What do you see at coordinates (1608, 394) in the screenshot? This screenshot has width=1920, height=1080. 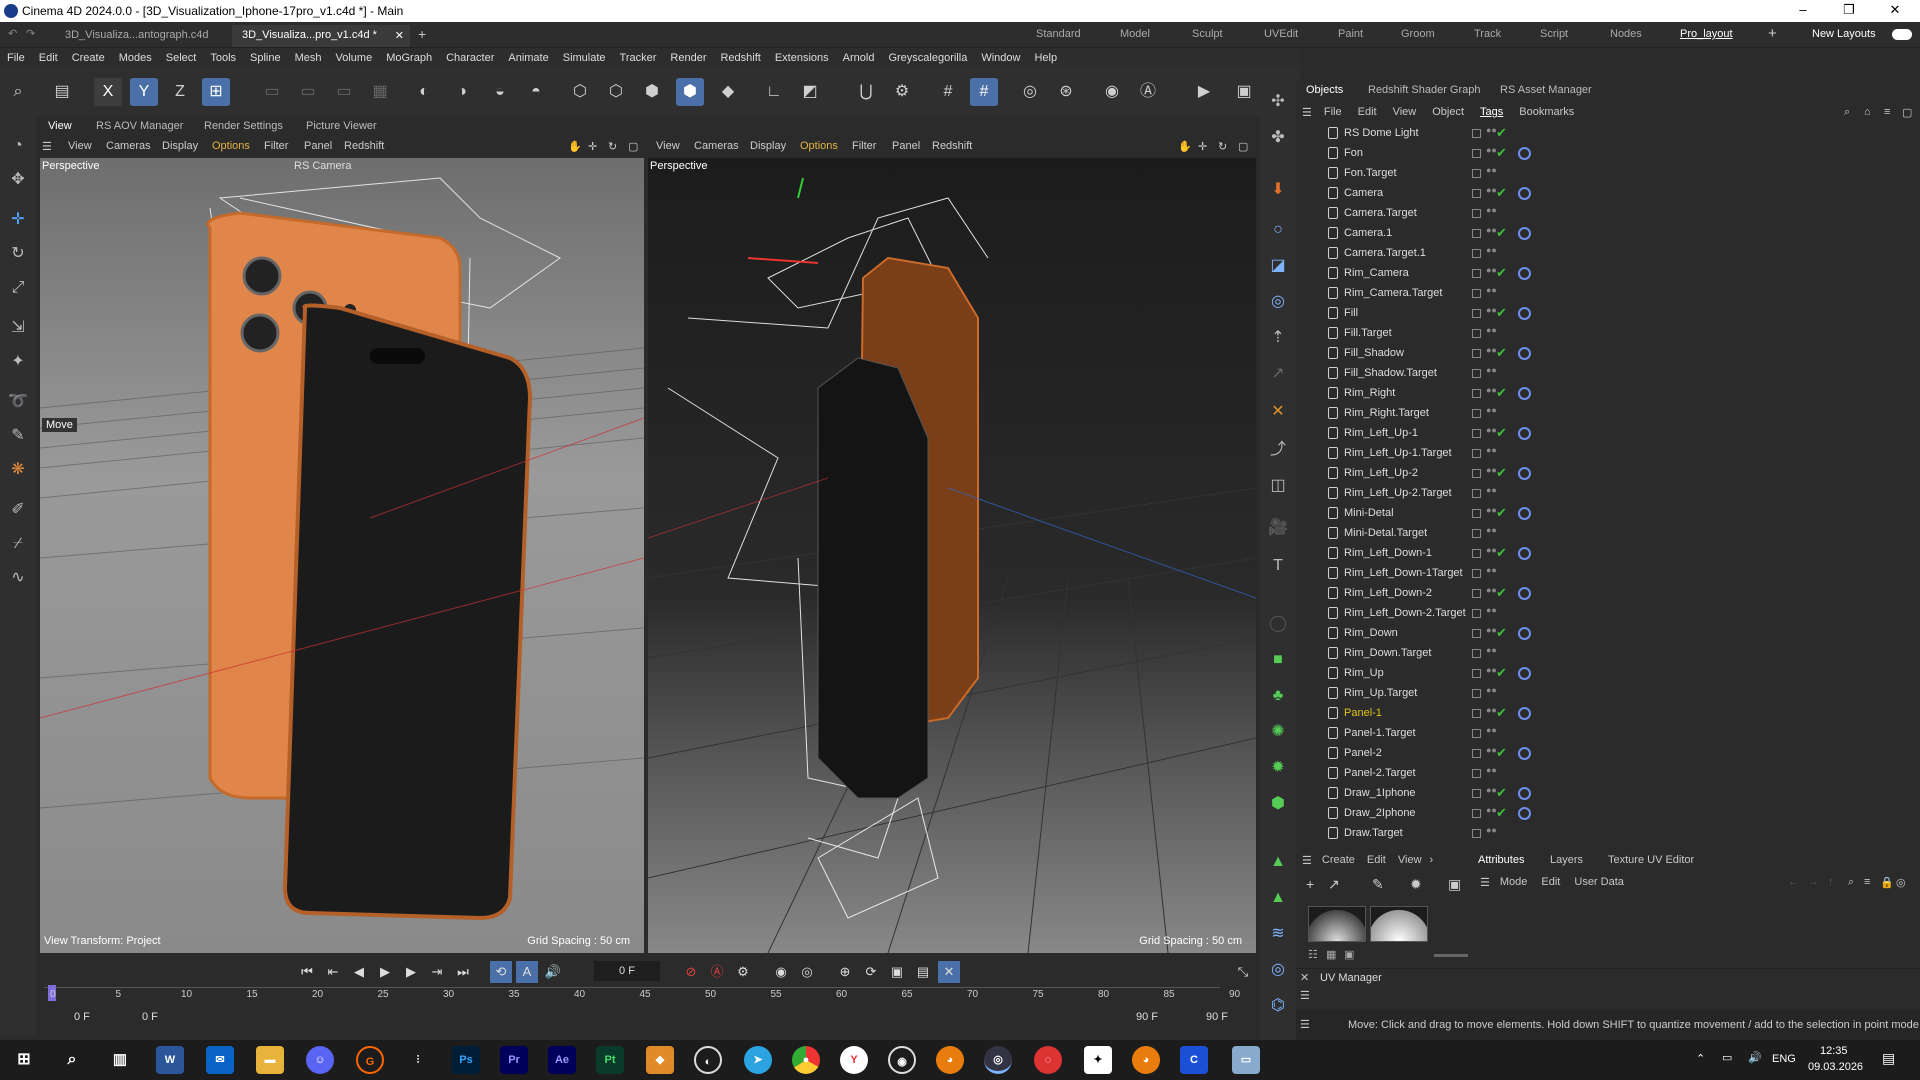 I see `object-row: Rim_Right ●● ✔` at bounding box center [1608, 394].